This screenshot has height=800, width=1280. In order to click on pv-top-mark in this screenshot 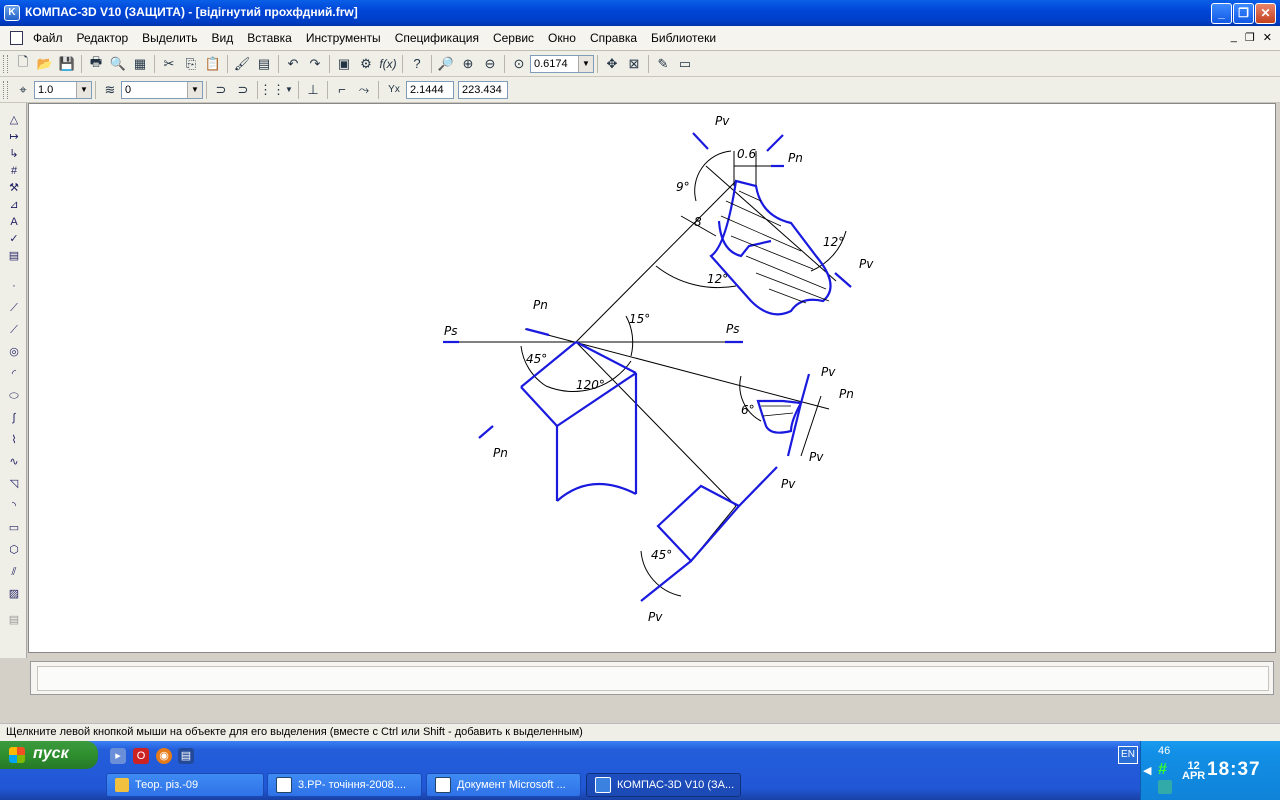, I will do `click(700, 141)`.